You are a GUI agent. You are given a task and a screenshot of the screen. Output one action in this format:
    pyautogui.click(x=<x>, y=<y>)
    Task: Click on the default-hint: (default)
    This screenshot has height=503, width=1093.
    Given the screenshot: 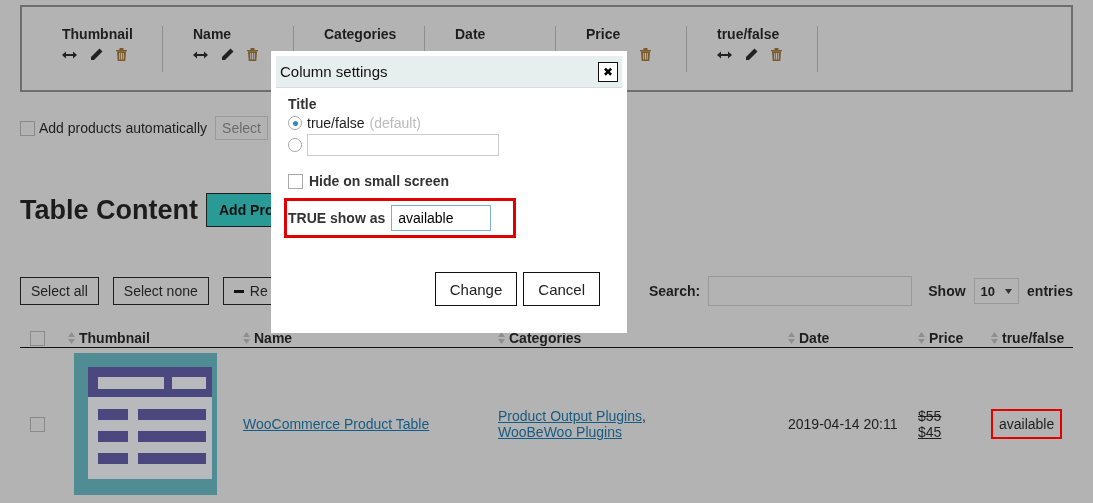 What is the action you would take?
    pyautogui.click(x=395, y=123)
    